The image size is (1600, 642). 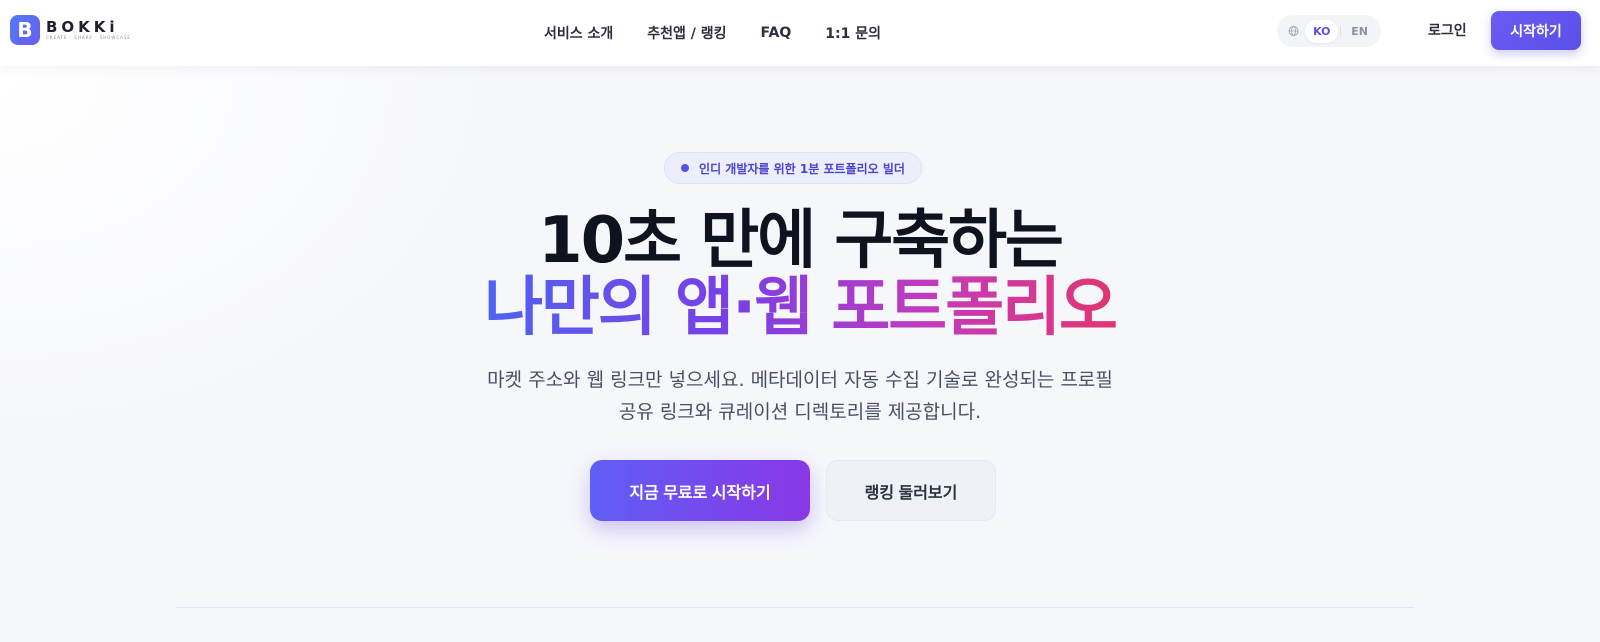 What do you see at coordinates (729, 33) in the screenshot?
I see `main-nav: 서비스 소개 추천앱 / 랭킹 FAQ 1:1 문의` at bounding box center [729, 33].